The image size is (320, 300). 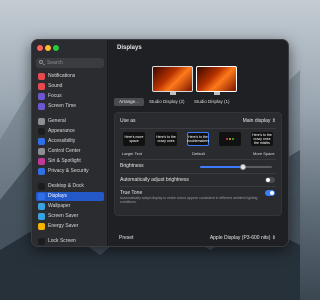 I want to click on sidebar-item-screen-time: Screen Time, so click(x=70, y=106).